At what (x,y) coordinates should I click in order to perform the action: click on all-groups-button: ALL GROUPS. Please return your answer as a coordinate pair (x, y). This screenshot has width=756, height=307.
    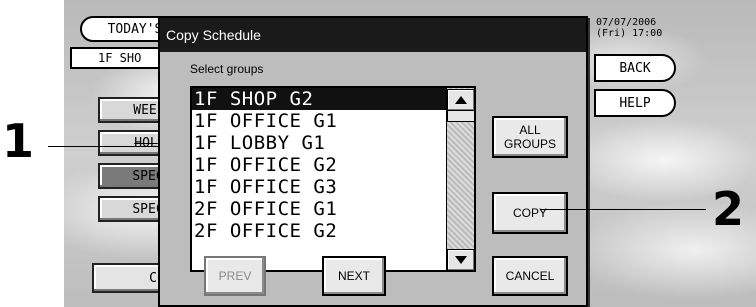
    Looking at the image, I should click on (530, 137).